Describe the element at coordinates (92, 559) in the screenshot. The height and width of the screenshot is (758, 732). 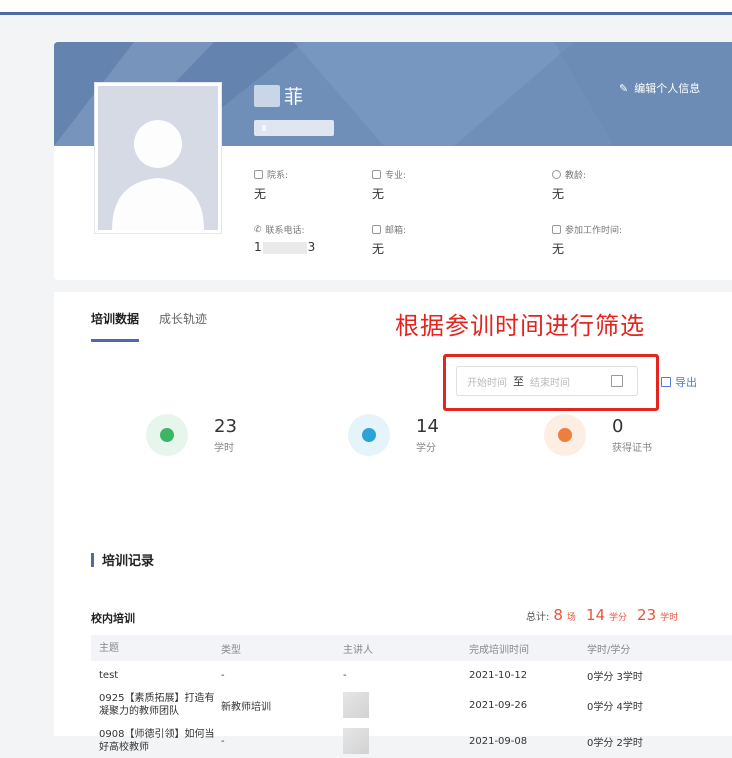
I see `section-bar` at that location.